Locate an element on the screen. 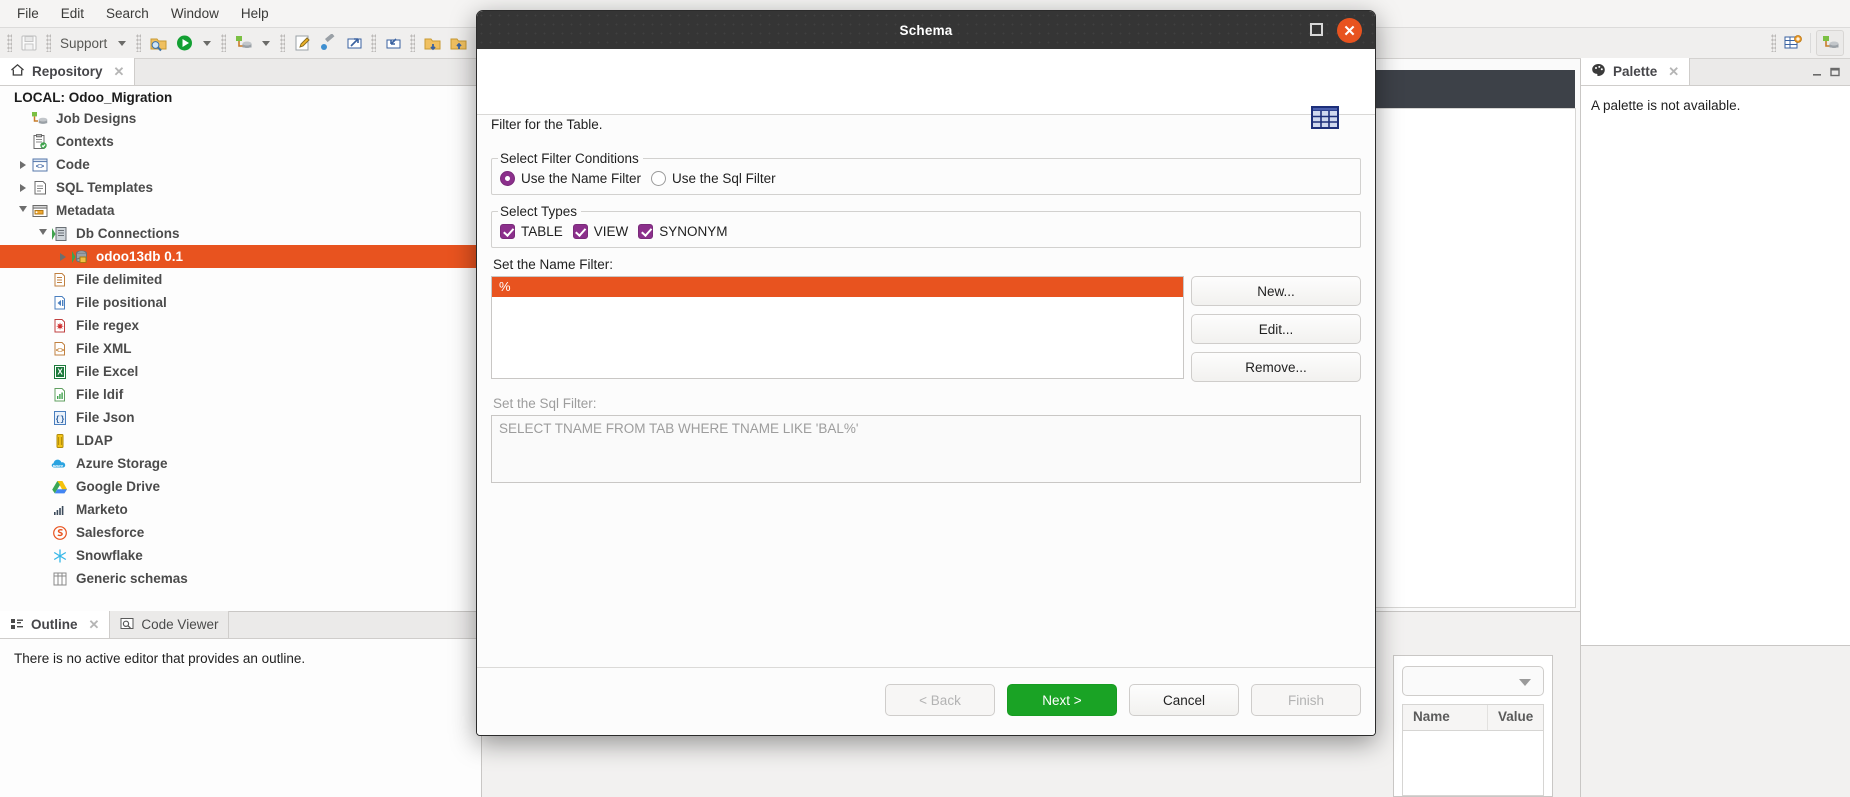  export-icon is located at coordinates (354, 43).